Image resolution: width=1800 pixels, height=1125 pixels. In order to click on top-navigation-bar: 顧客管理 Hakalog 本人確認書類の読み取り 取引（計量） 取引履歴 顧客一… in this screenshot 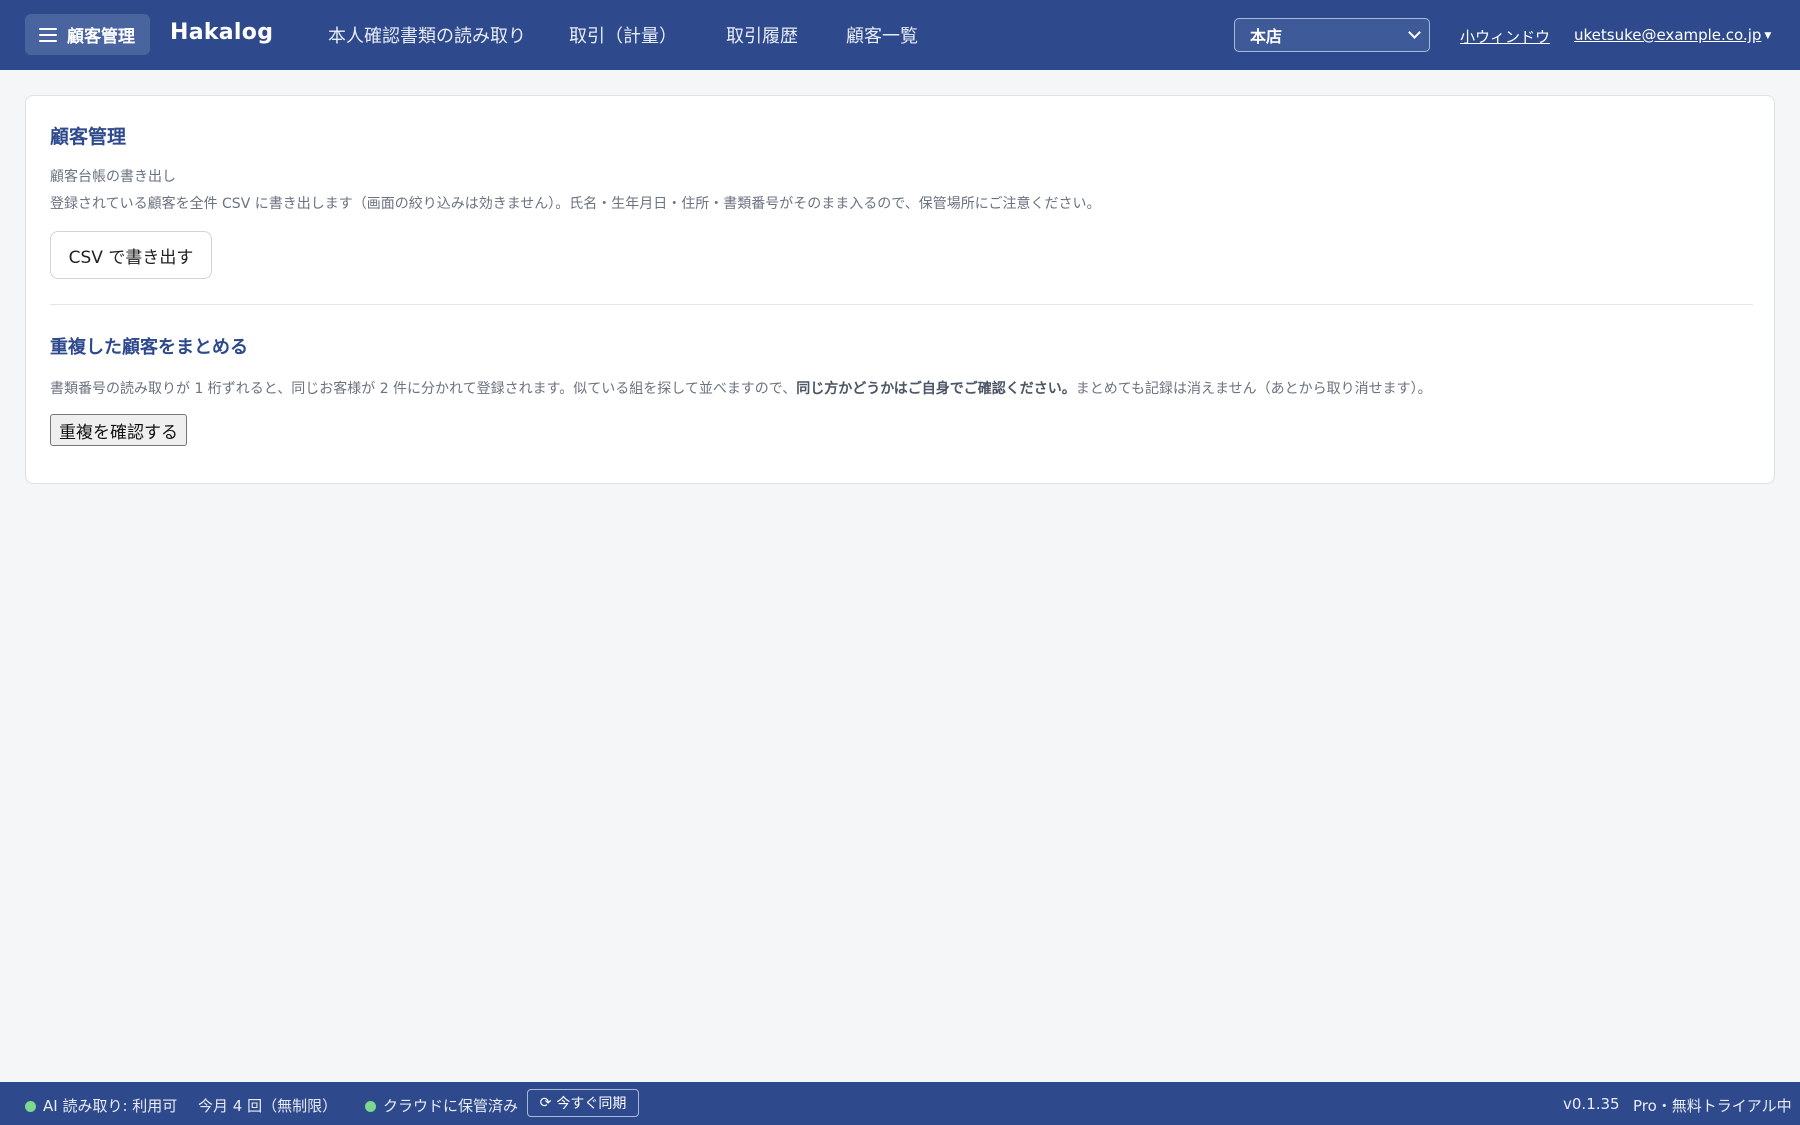, I will do `click(900, 35)`.